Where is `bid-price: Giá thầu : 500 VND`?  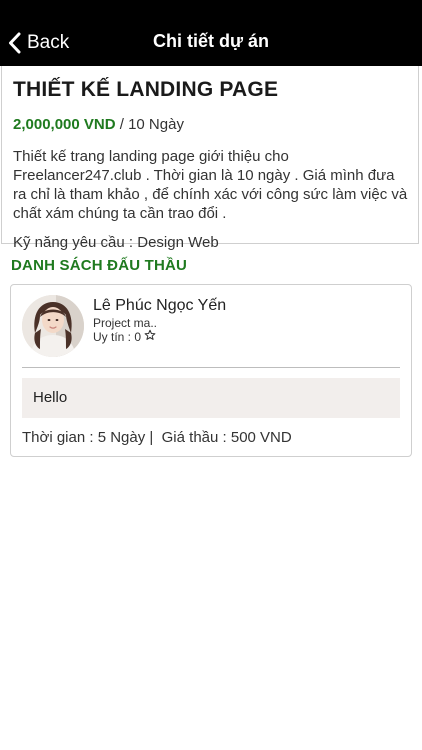
bid-price: Giá thầu : 500 VND is located at coordinates (226, 437).